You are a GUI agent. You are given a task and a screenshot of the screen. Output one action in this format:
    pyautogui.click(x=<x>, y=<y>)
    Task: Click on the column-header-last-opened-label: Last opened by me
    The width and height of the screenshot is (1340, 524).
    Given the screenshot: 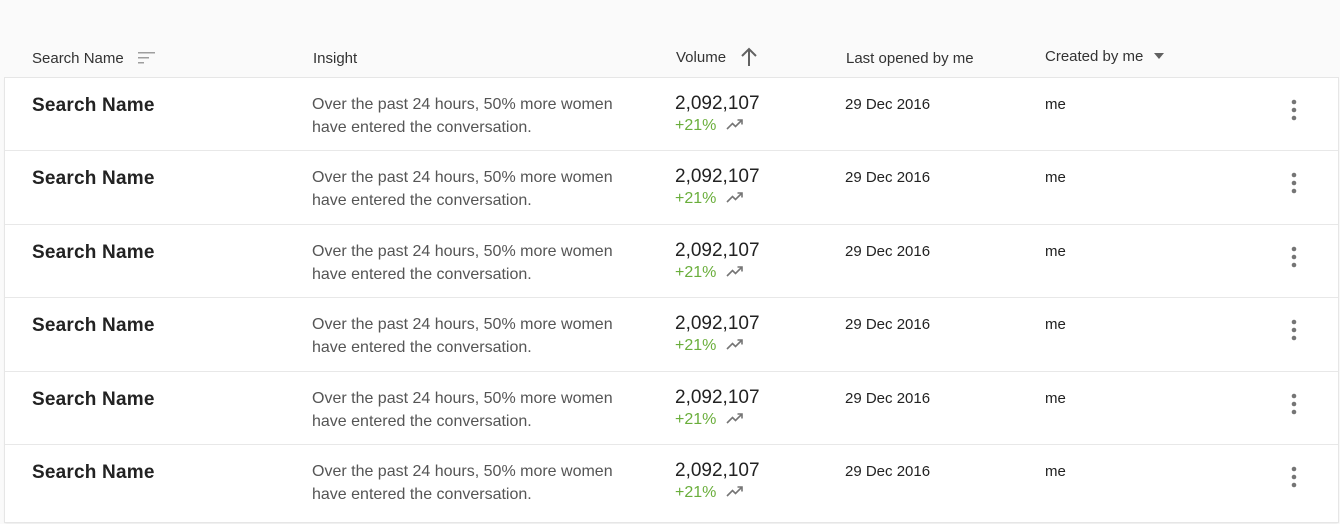 What is the action you would take?
    pyautogui.click(x=910, y=58)
    